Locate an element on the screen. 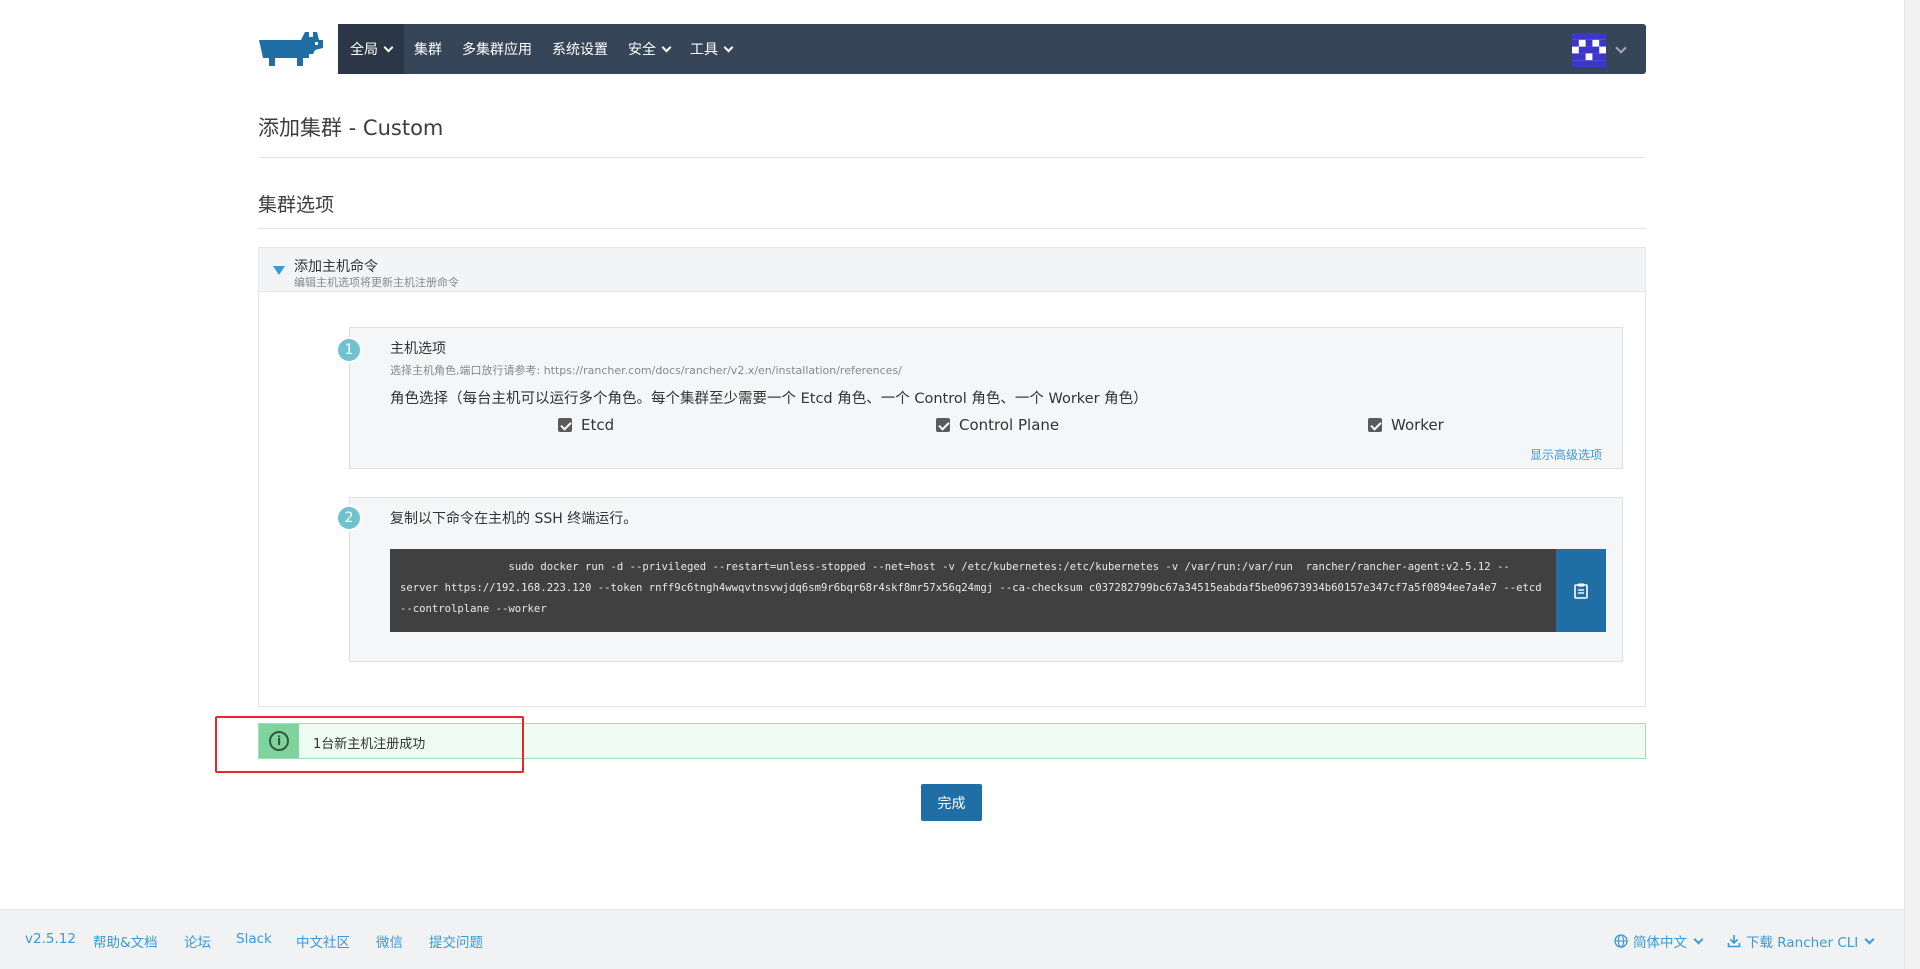  step-title: 复制以下命令在主机的 SSH 终端运行。 is located at coordinates (514, 519).